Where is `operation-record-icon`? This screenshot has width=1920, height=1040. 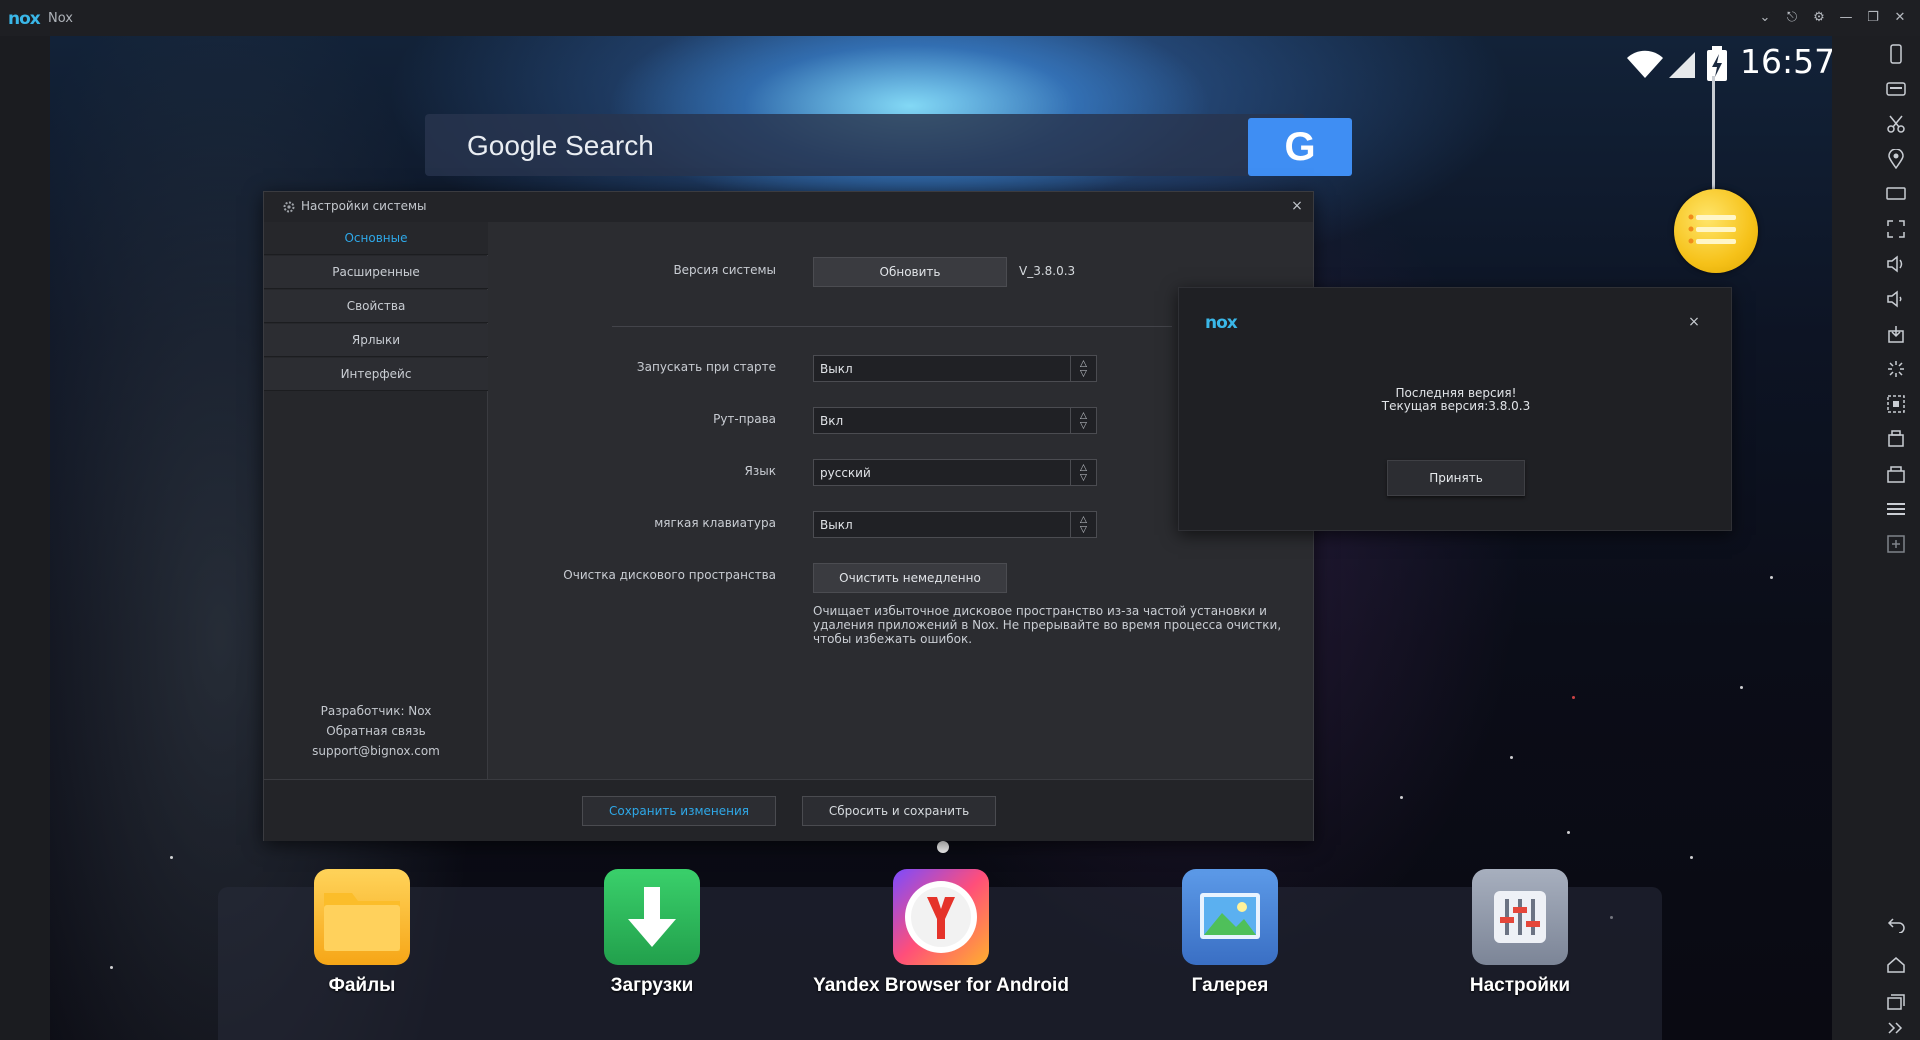
operation-record-icon is located at coordinates (1896, 474).